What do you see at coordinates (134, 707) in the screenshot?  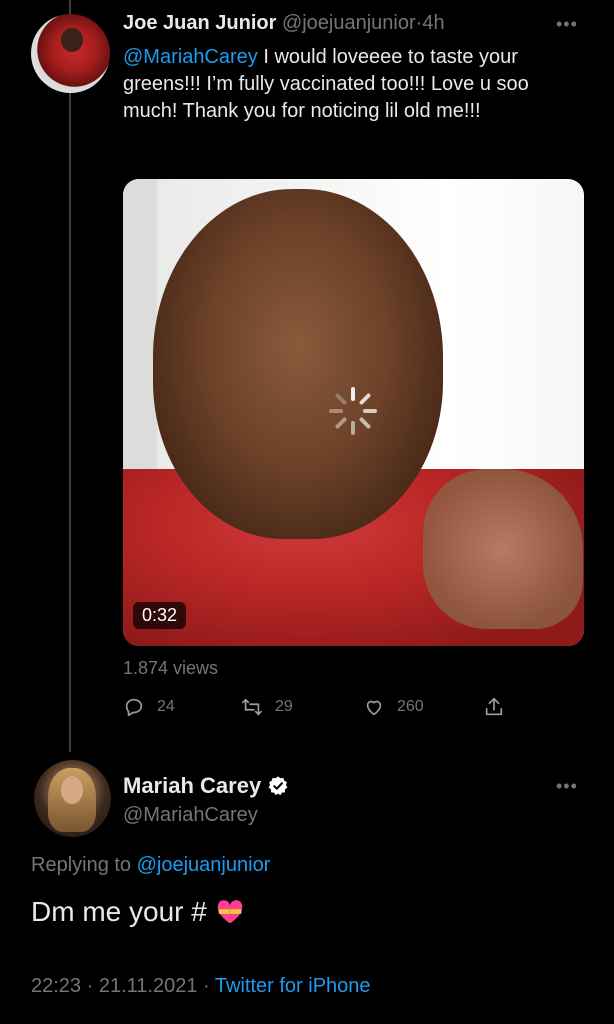 I see `reply-icon` at bounding box center [134, 707].